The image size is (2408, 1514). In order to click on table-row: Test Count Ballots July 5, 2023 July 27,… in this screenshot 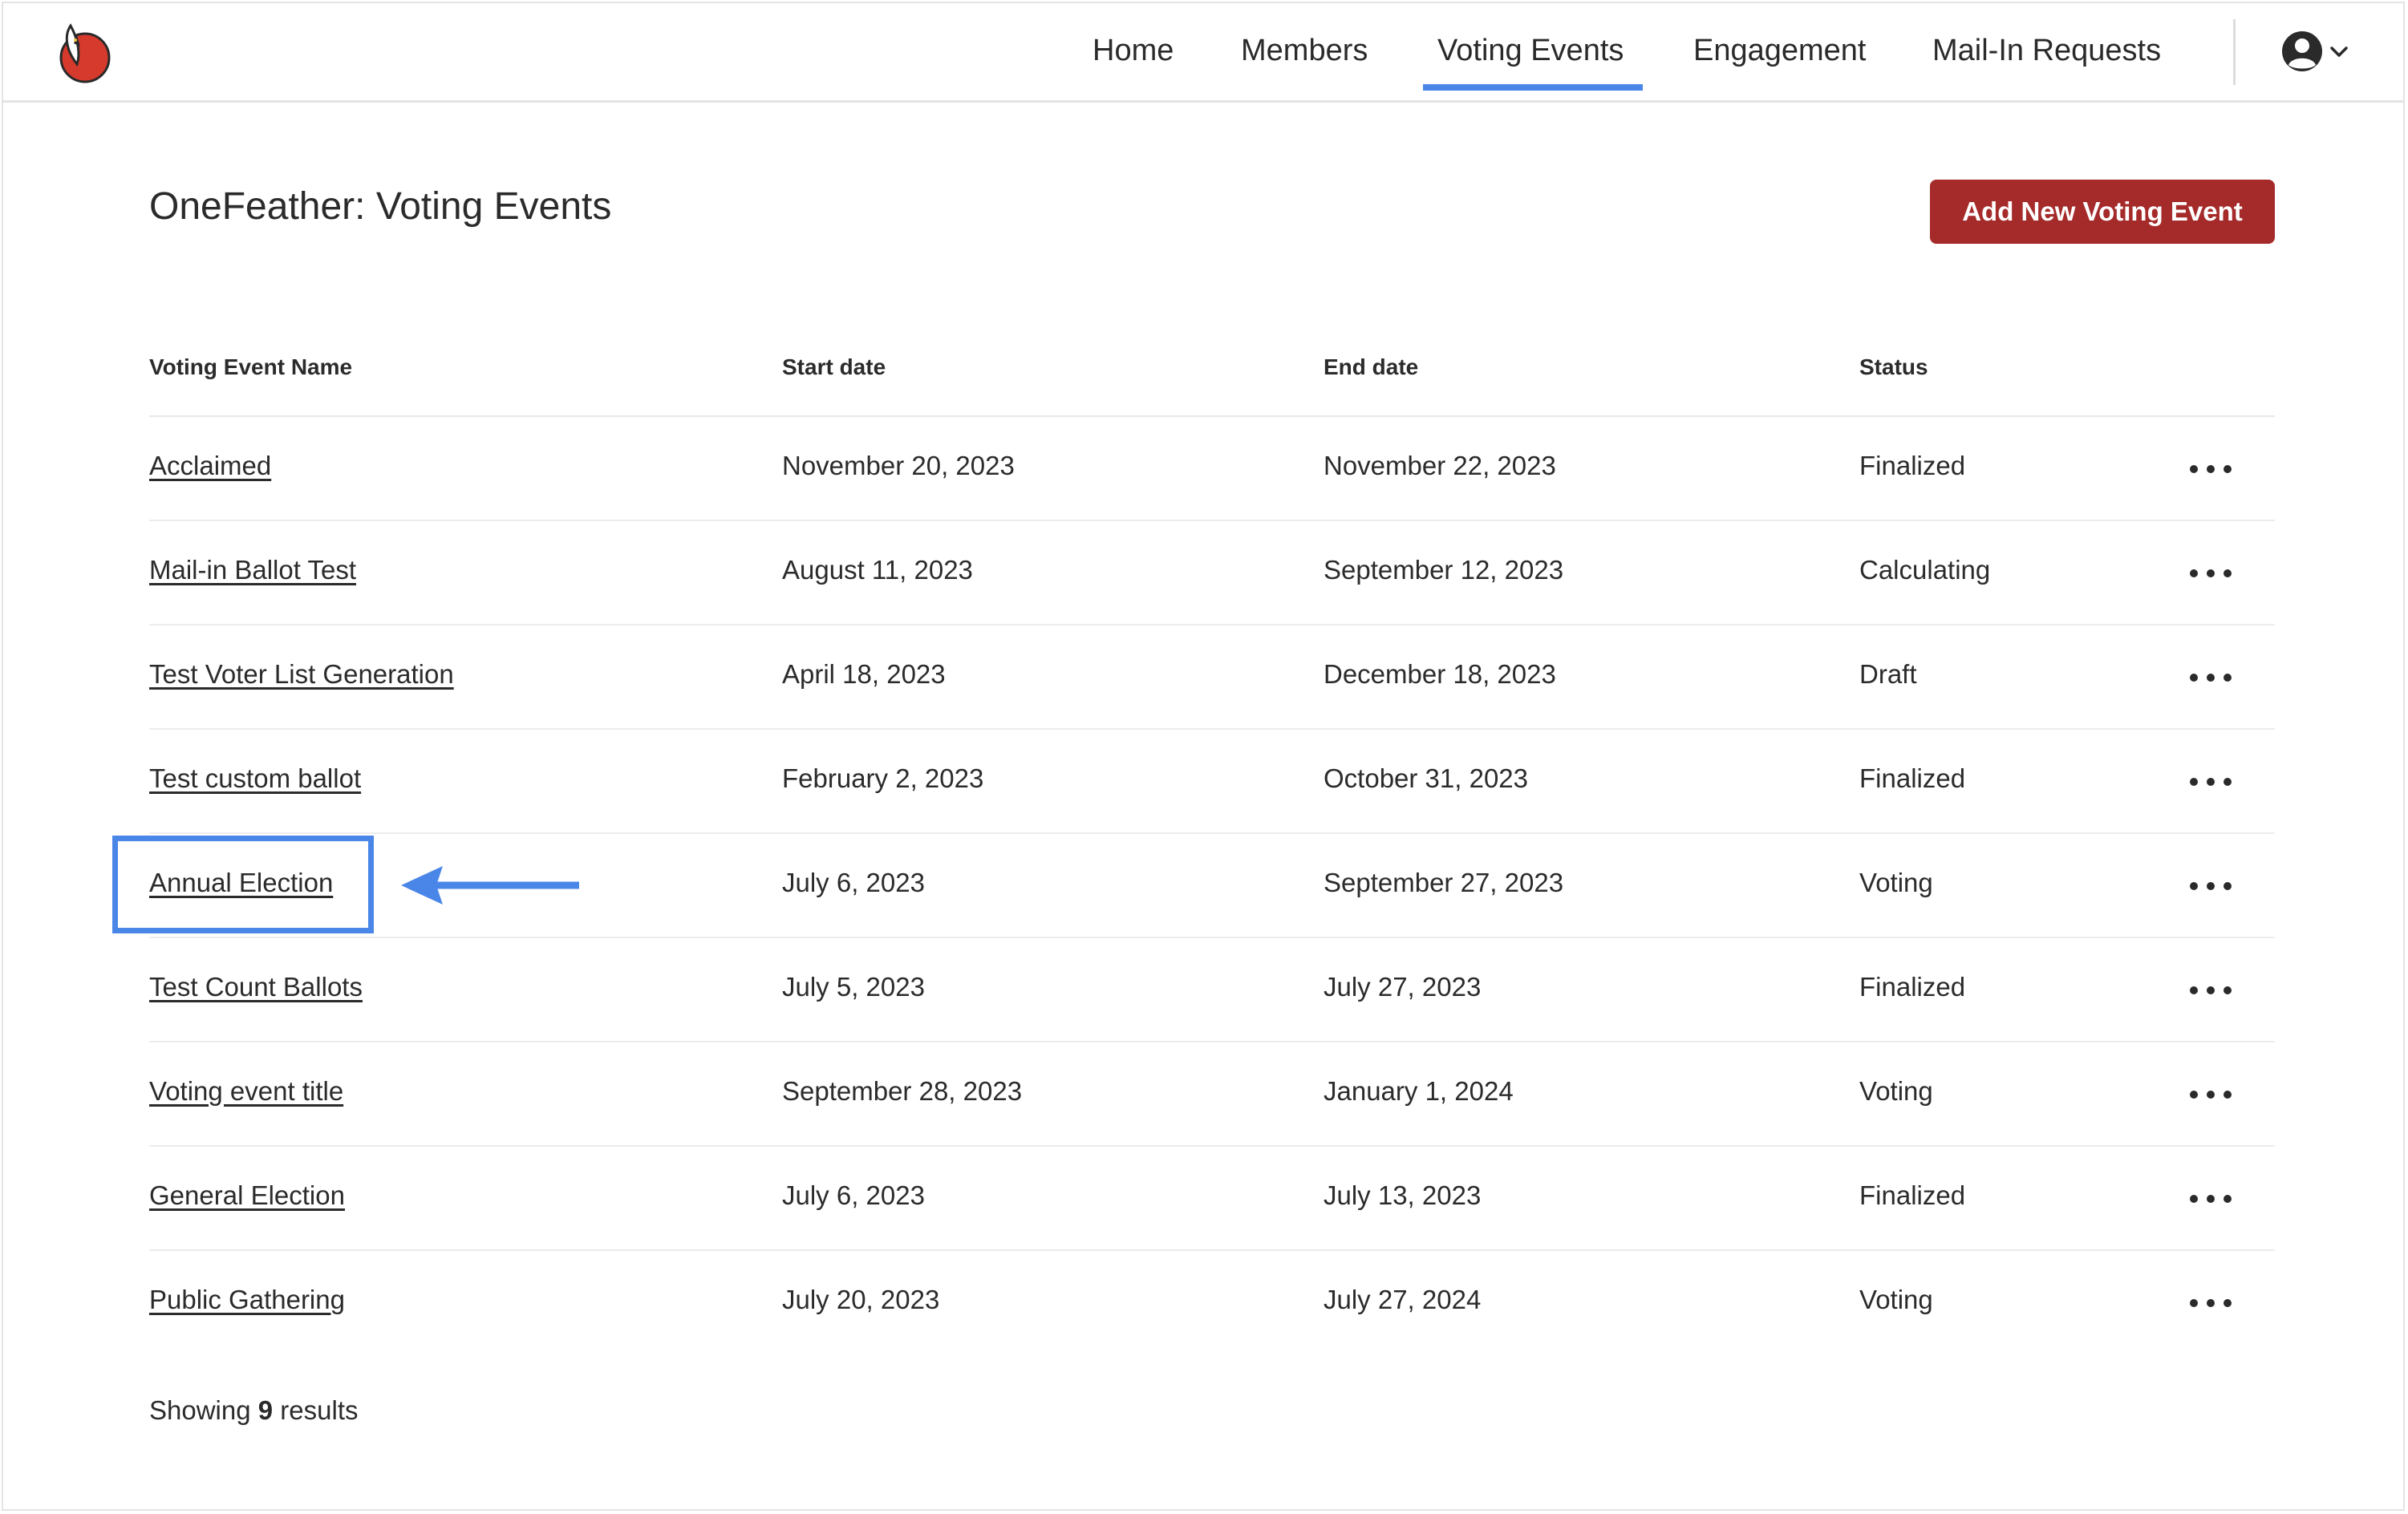, I will do `click(1212, 990)`.